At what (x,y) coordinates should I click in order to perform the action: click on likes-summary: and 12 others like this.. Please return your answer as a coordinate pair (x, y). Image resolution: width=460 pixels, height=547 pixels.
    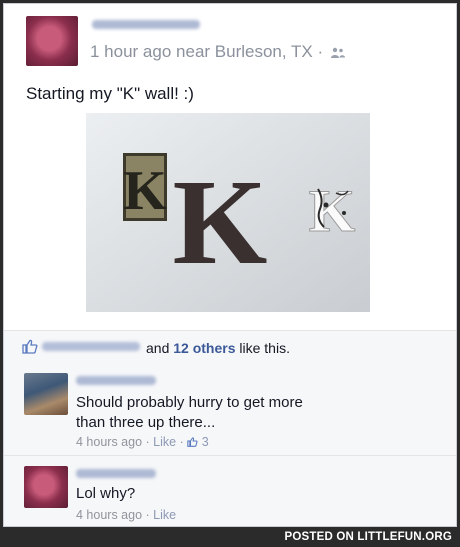
    Looking at the image, I should click on (230, 347).